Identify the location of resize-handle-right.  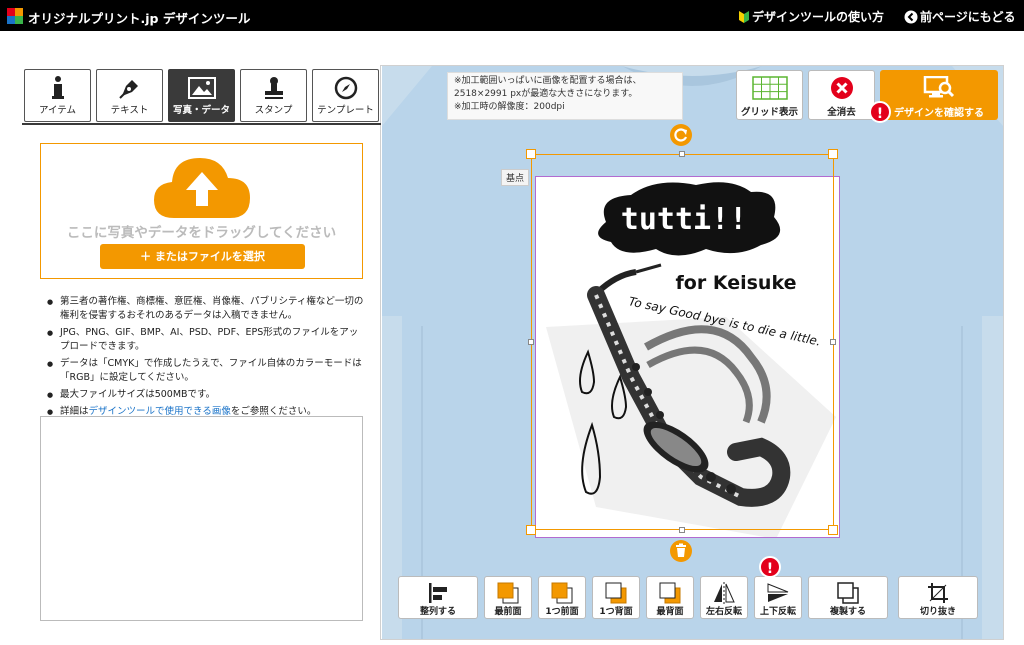
(833, 342).